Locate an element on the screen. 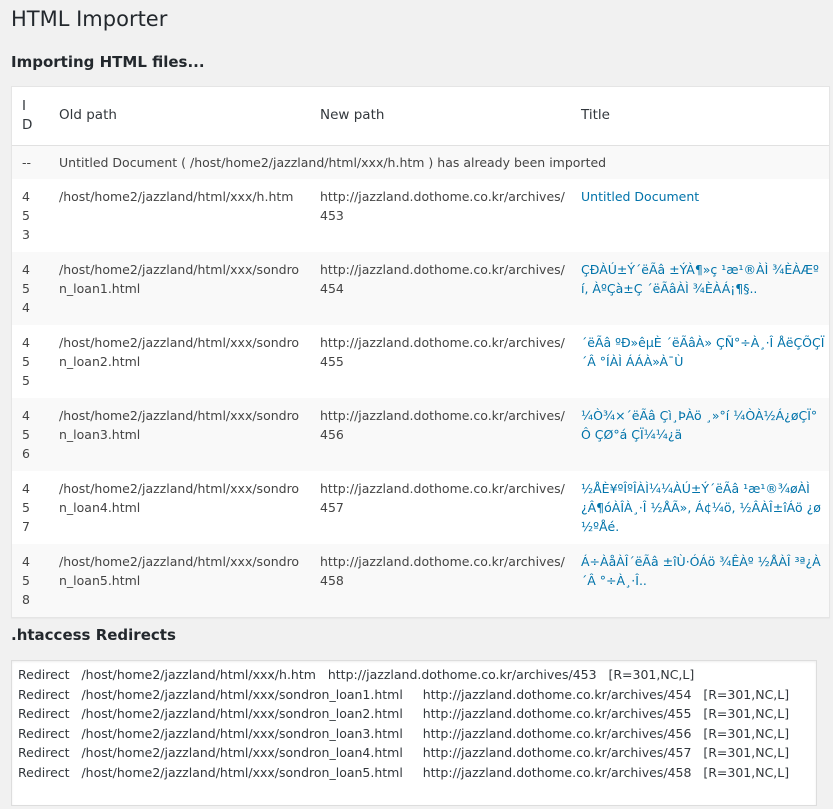  column-header-new-path: New path is located at coordinates (352, 115).